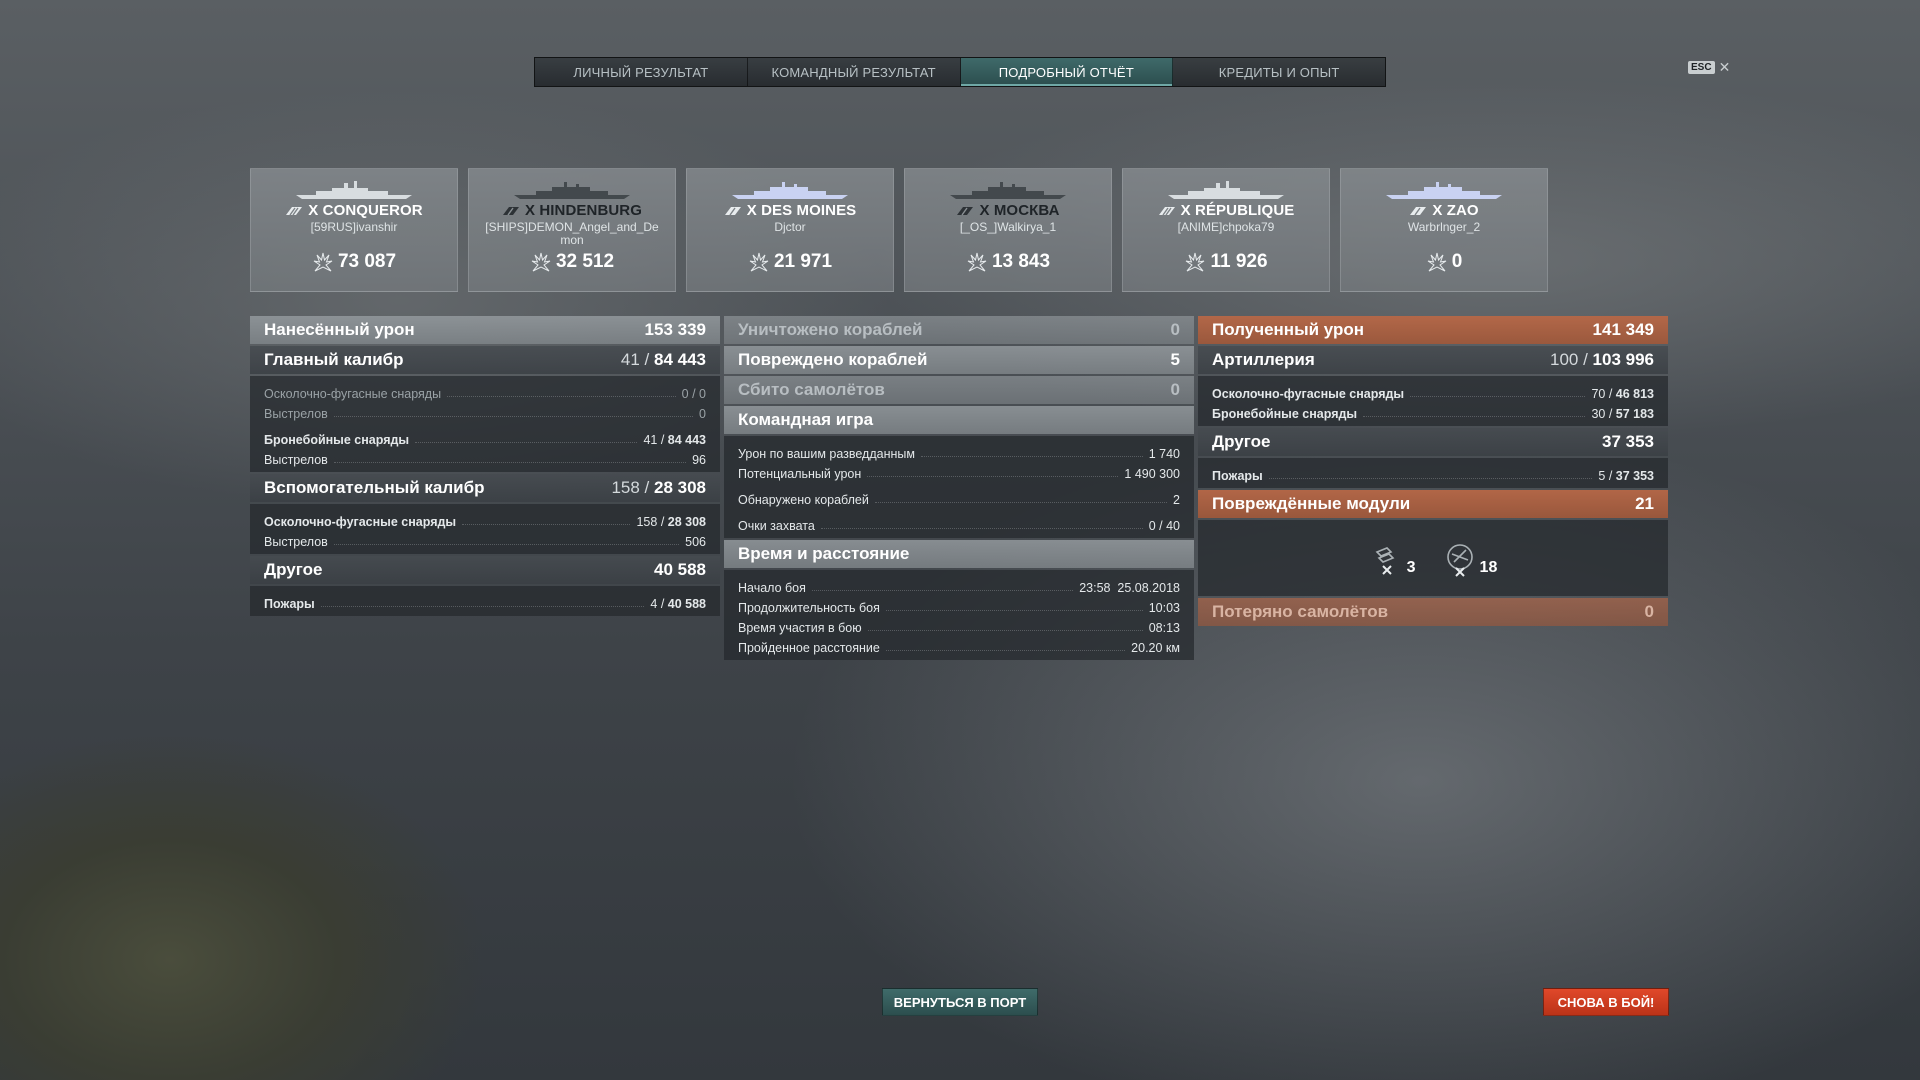 The width and height of the screenshot is (1920, 1080). I want to click on capture-points-label: Очки захвата, so click(776, 526).